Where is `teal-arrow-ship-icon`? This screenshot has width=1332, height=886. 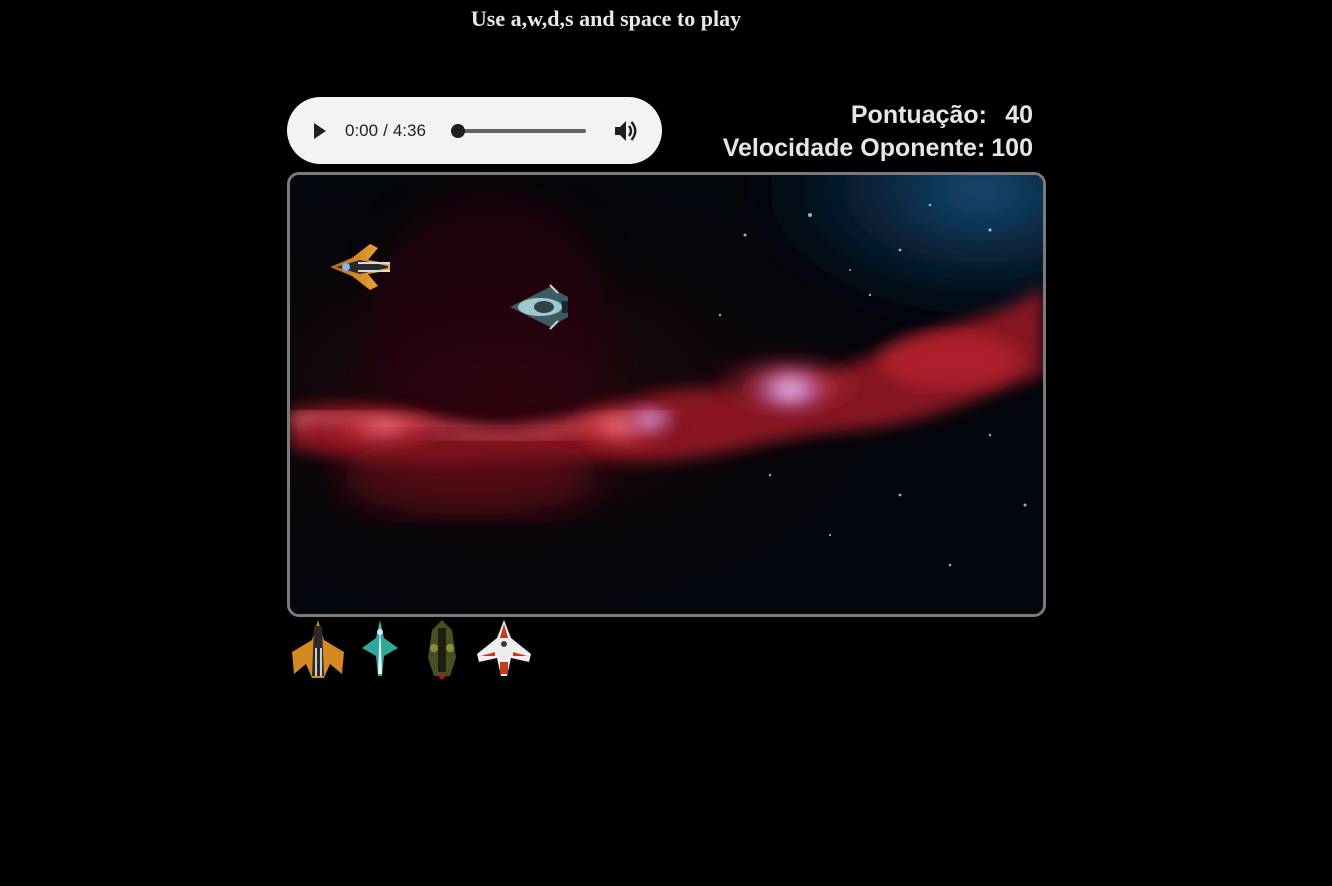
teal-arrow-ship-icon is located at coordinates (380, 650).